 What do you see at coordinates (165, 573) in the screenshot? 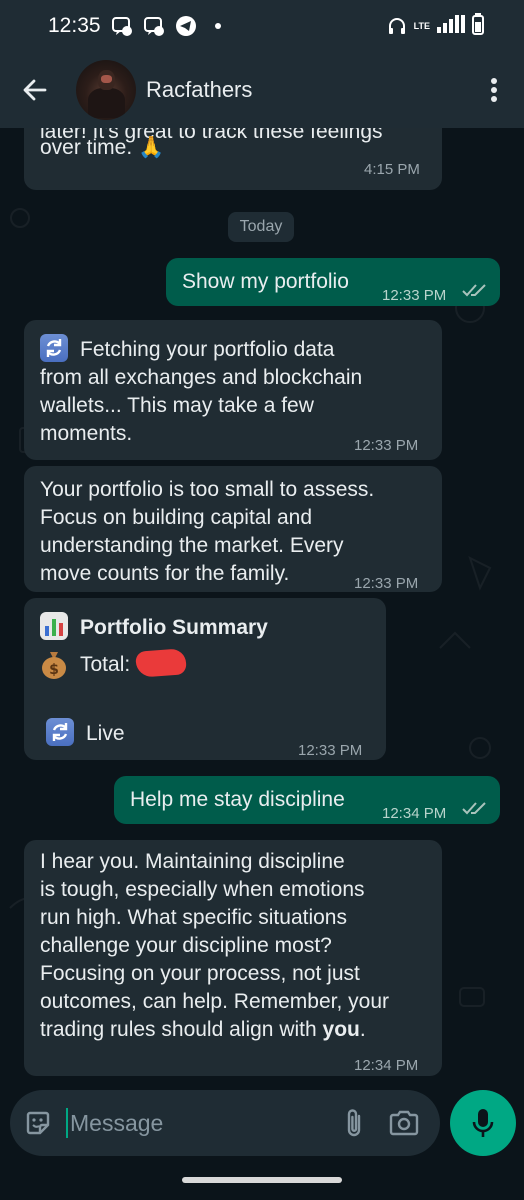
I see `message-text: move counts for the family.` at bounding box center [165, 573].